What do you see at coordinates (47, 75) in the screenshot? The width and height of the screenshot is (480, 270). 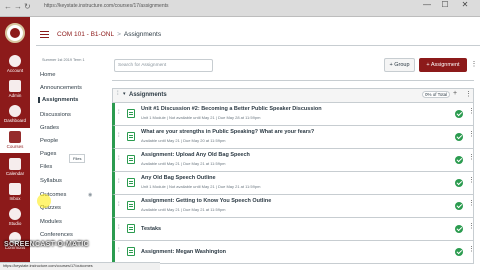 I see `course-nav-home: Home` at bounding box center [47, 75].